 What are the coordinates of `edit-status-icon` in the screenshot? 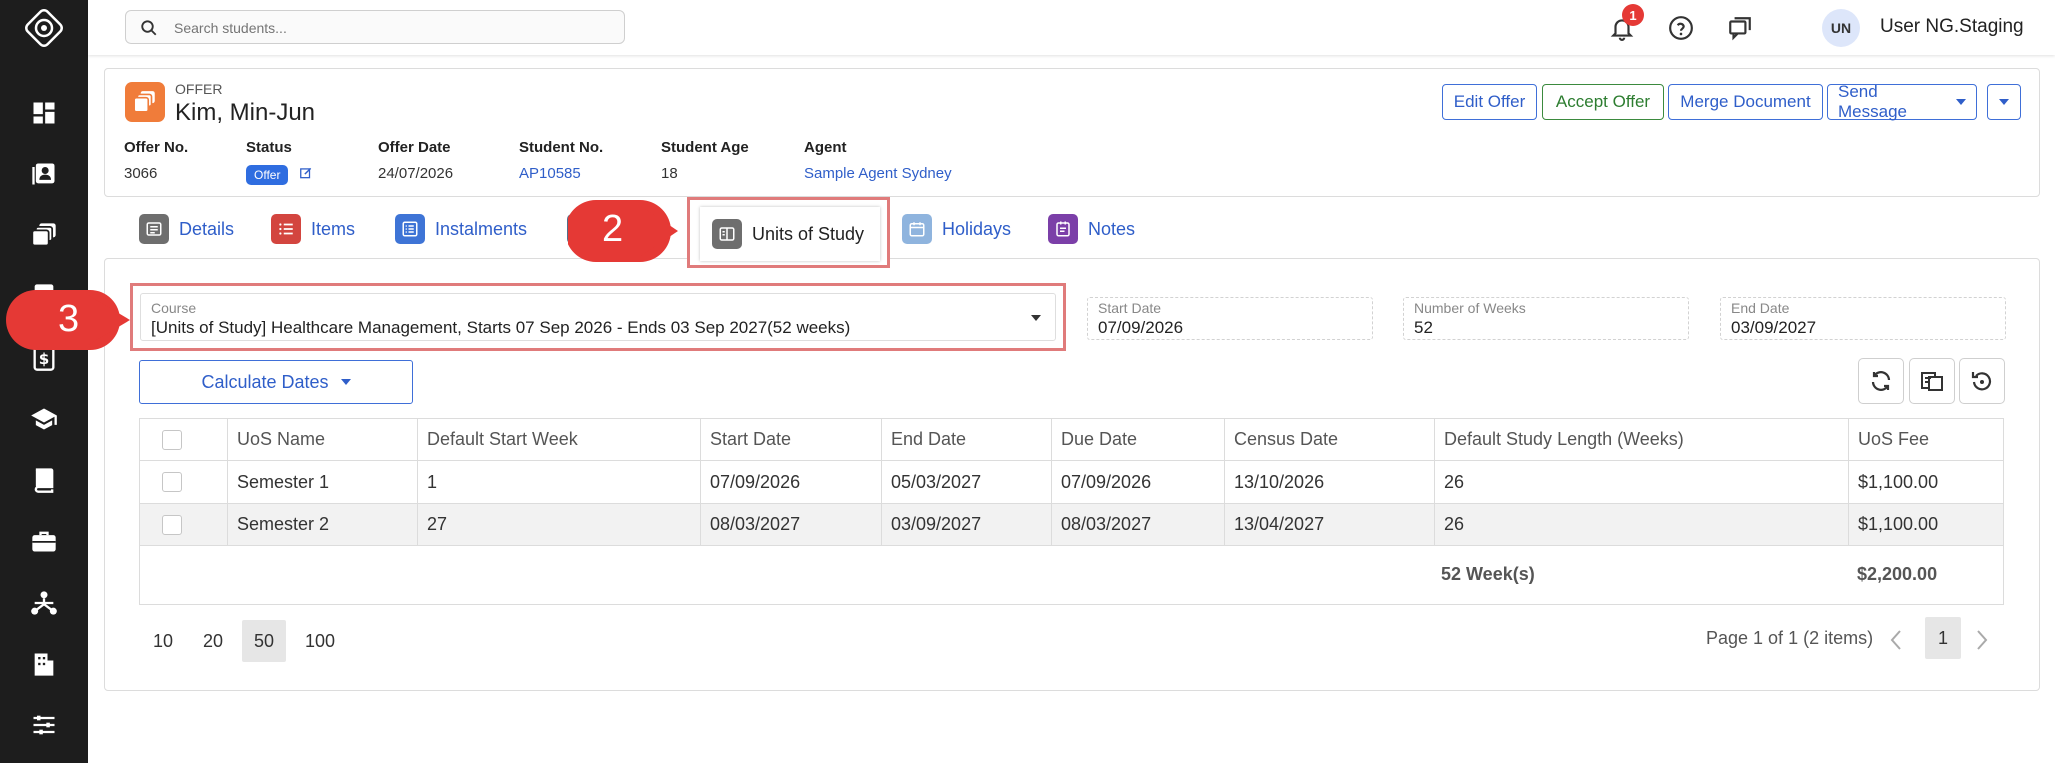 It's located at (306, 173).